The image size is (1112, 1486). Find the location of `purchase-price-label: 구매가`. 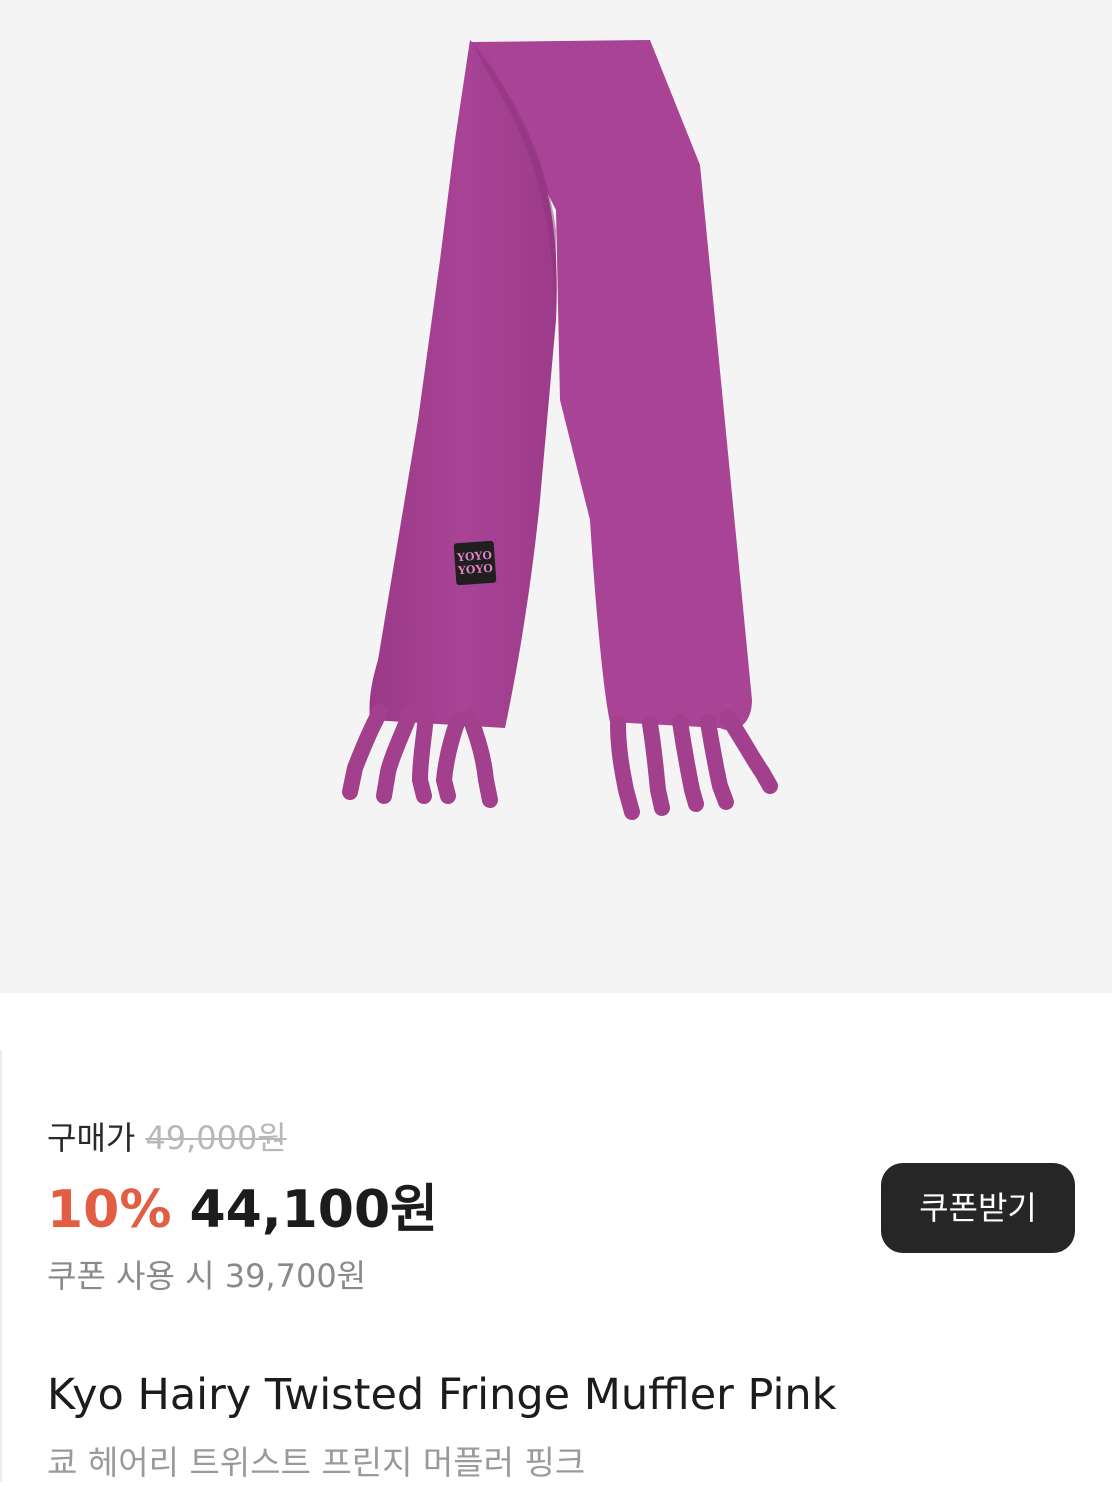

purchase-price-label: 구매가 is located at coordinates (91, 1138).